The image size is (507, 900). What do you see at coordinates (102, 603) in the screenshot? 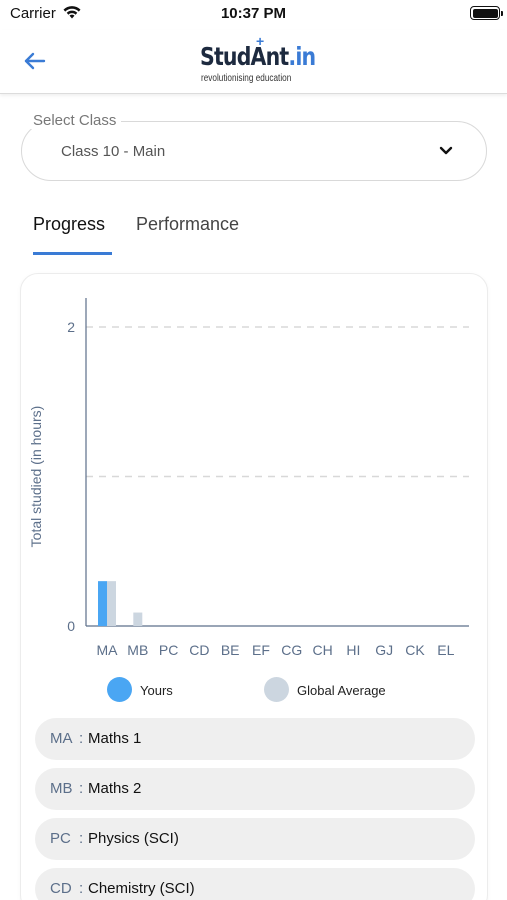
I see `bar-yours-ma` at bounding box center [102, 603].